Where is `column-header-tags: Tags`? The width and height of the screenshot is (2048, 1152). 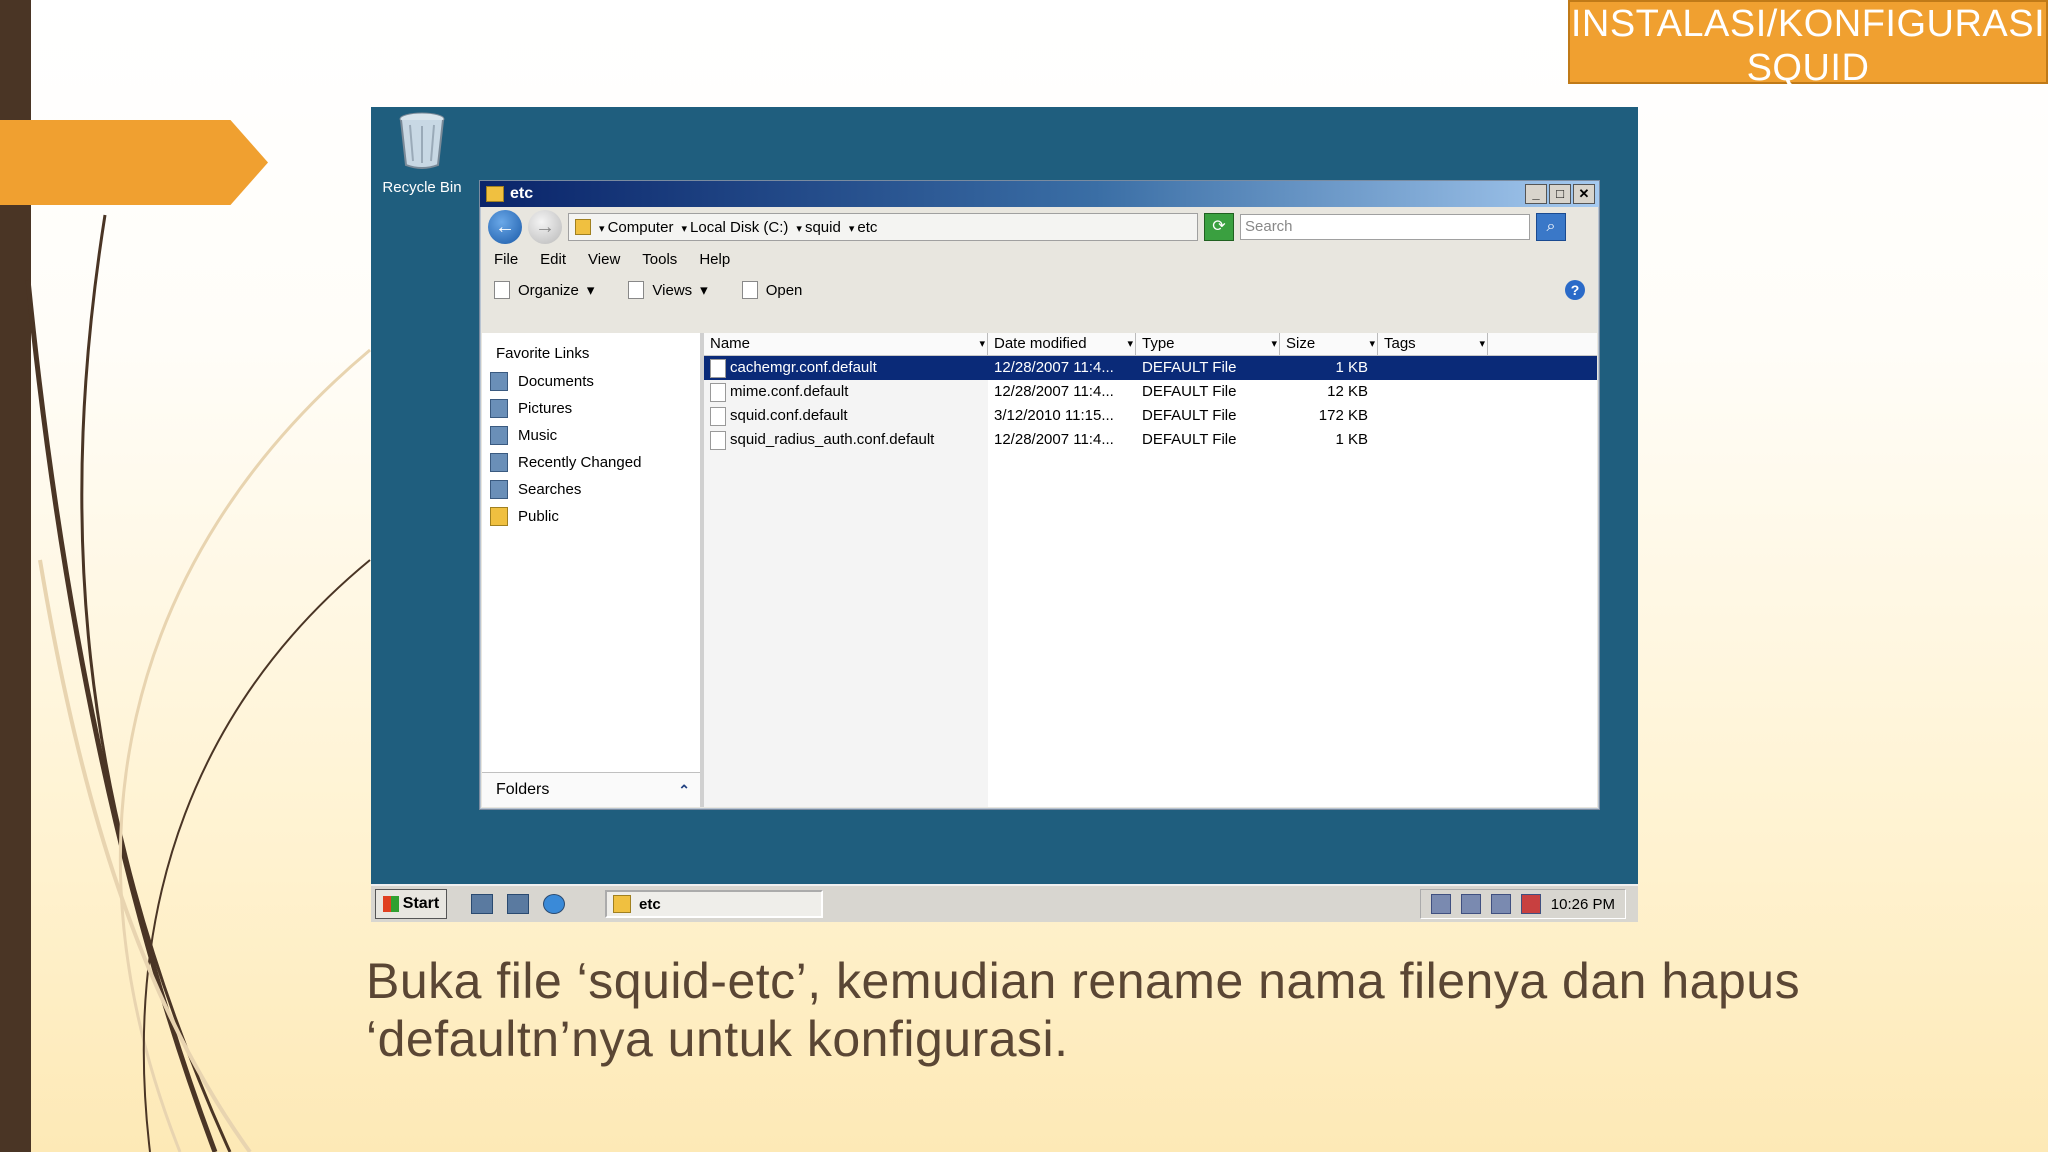
column-header-tags: Tags is located at coordinates (1433, 344).